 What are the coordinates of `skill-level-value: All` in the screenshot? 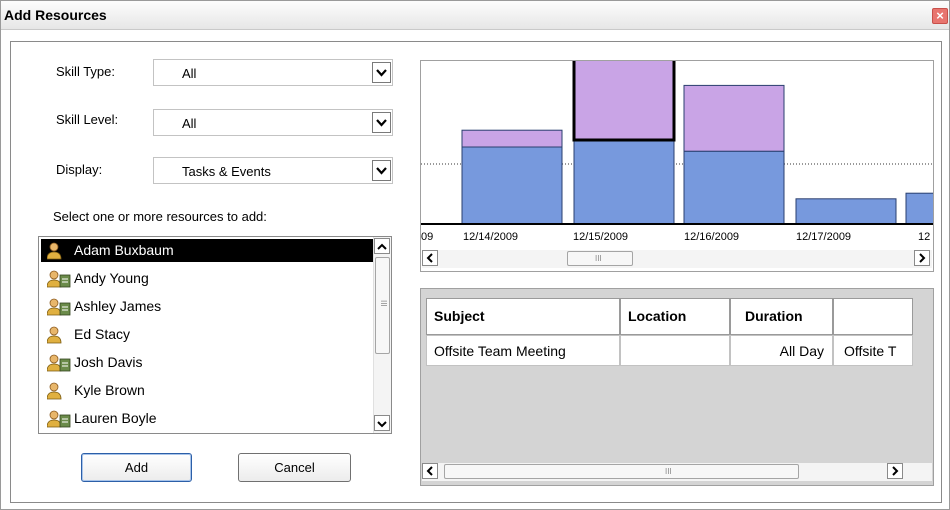 It's located at (189, 123).